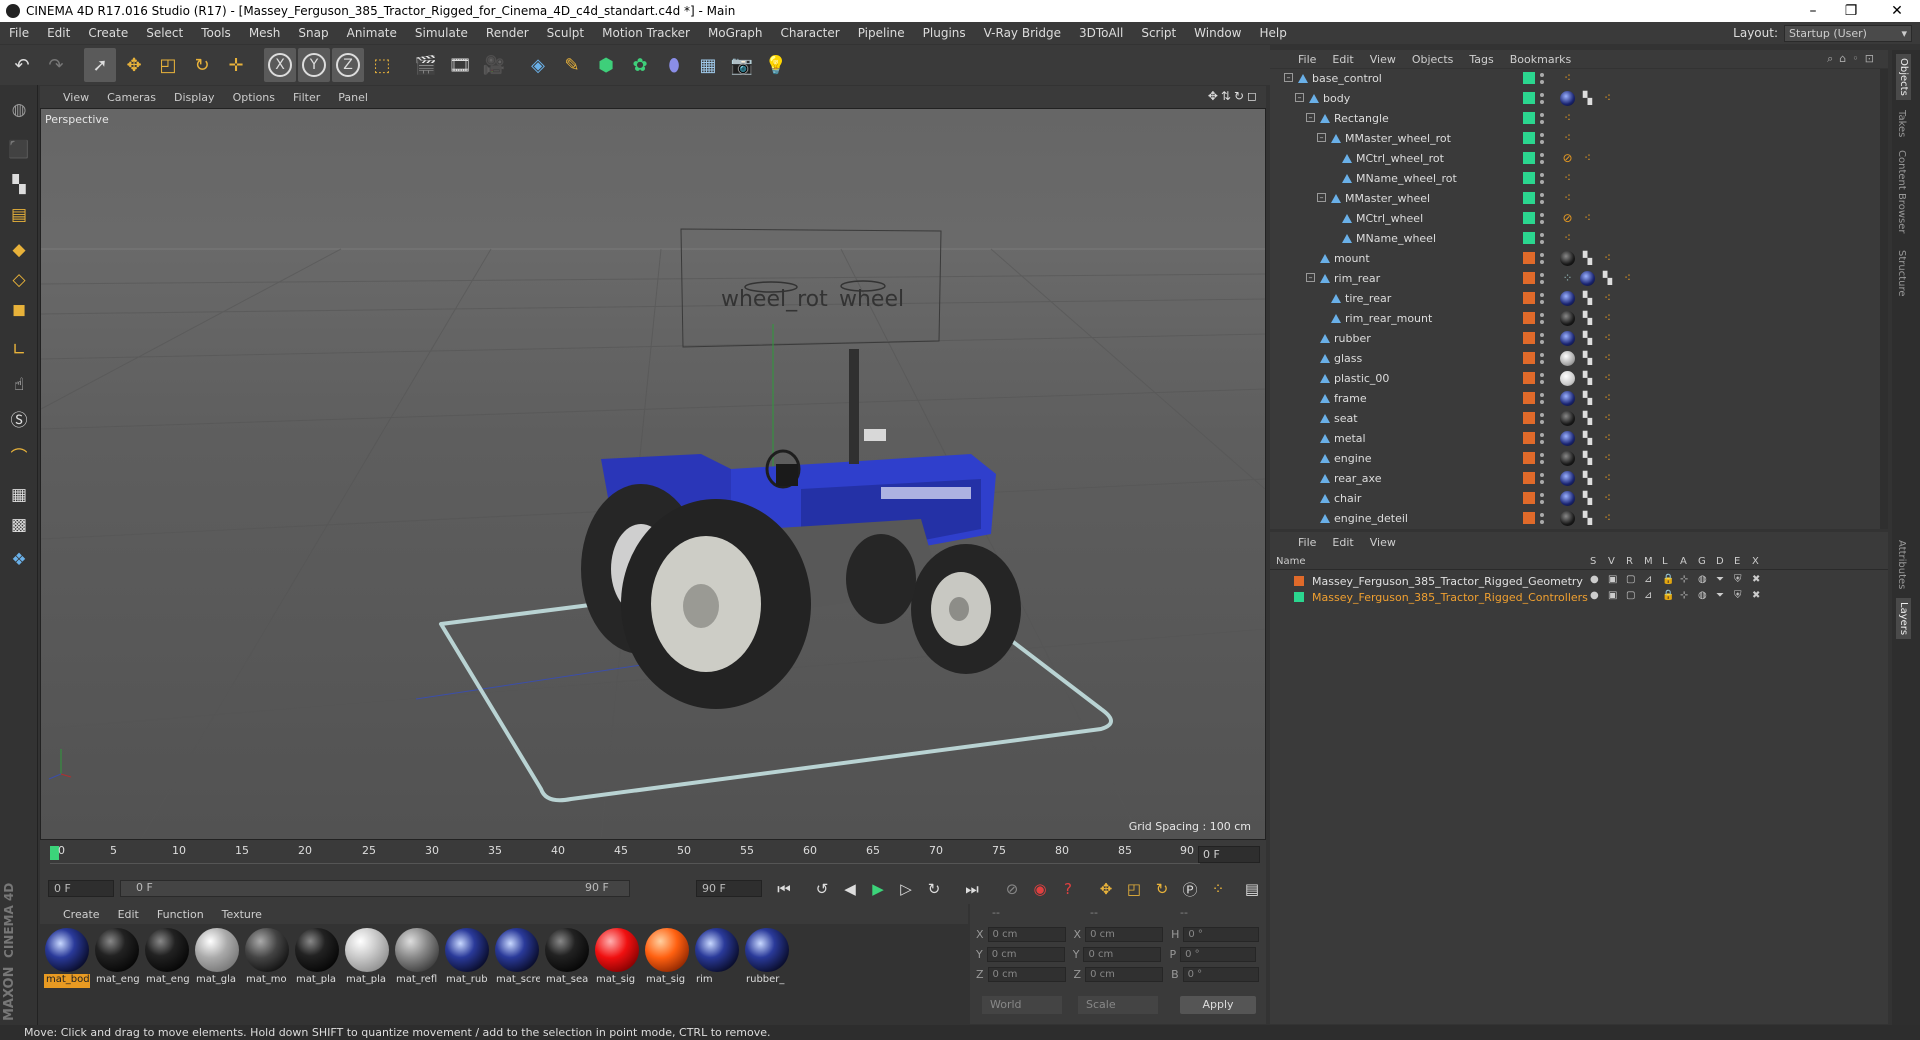  I want to click on position-x-field: 0 cm, so click(1026, 934).